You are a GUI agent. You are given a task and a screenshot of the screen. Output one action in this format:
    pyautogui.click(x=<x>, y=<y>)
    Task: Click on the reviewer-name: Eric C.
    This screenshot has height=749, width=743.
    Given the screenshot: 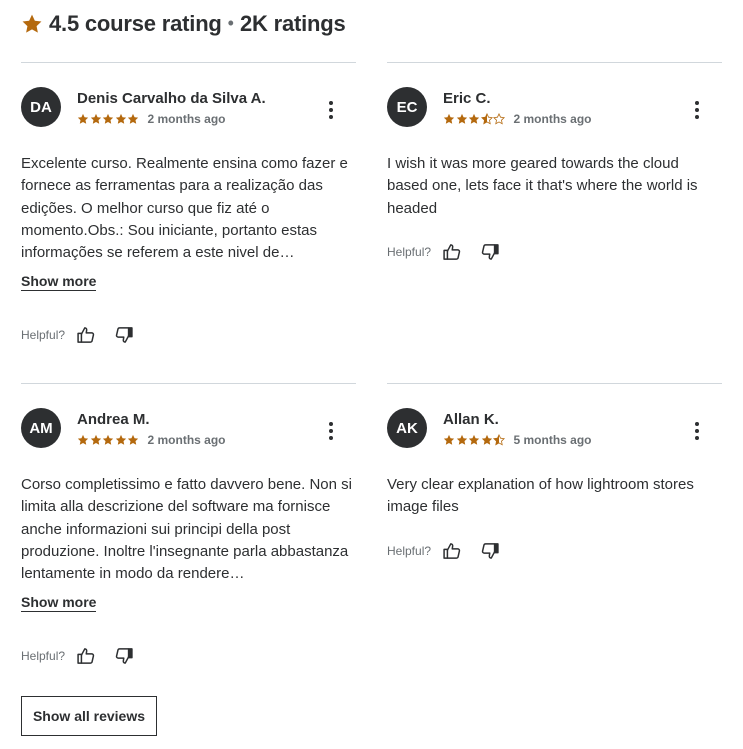 What is the action you would take?
    pyautogui.click(x=467, y=98)
    